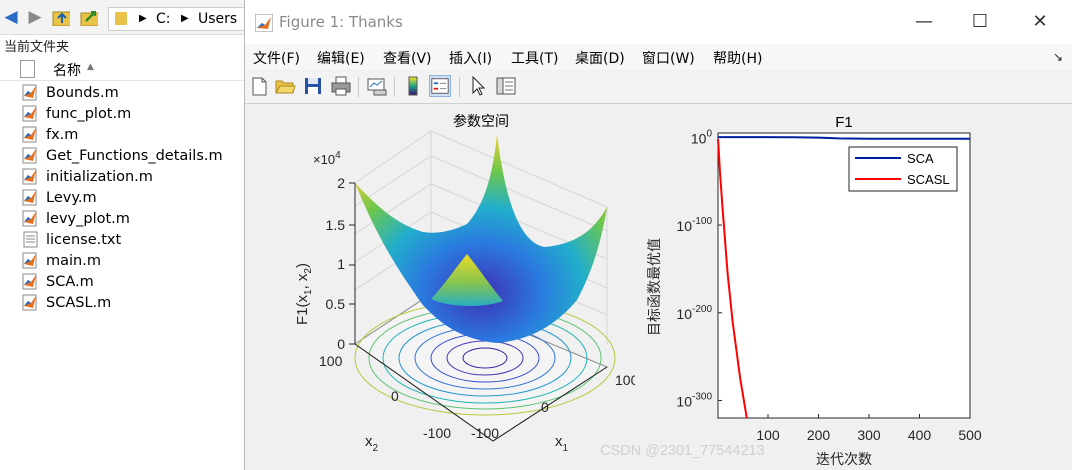 Image resolution: width=1072 pixels, height=470 pixels. Describe the element at coordinates (737, 58) in the screenshot. I see `menu-help: 帮助(H)` at that location.